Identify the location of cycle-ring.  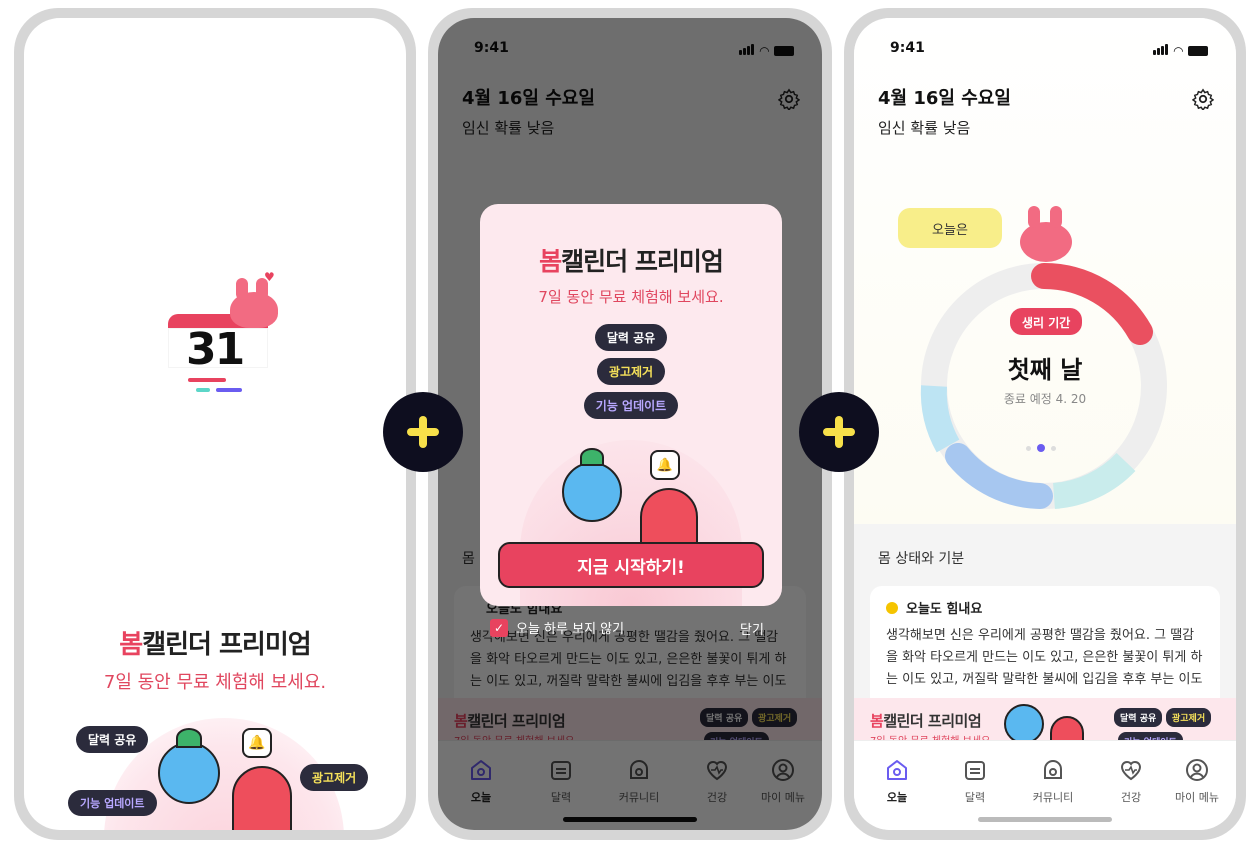
(1043, 385).